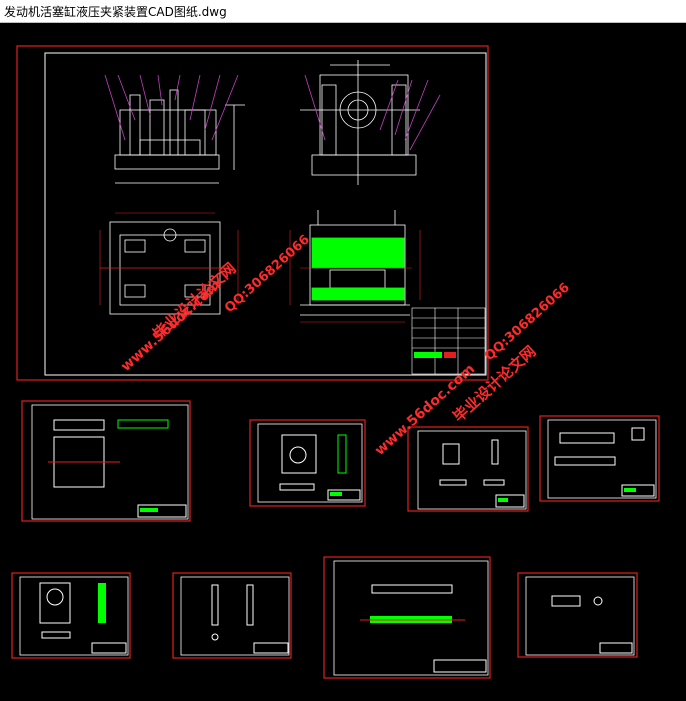 This screenshot has height=701, width=686. Describe the element at coordinates (171, 107) in the screenshot. I see `front-view-leaders` at that location.